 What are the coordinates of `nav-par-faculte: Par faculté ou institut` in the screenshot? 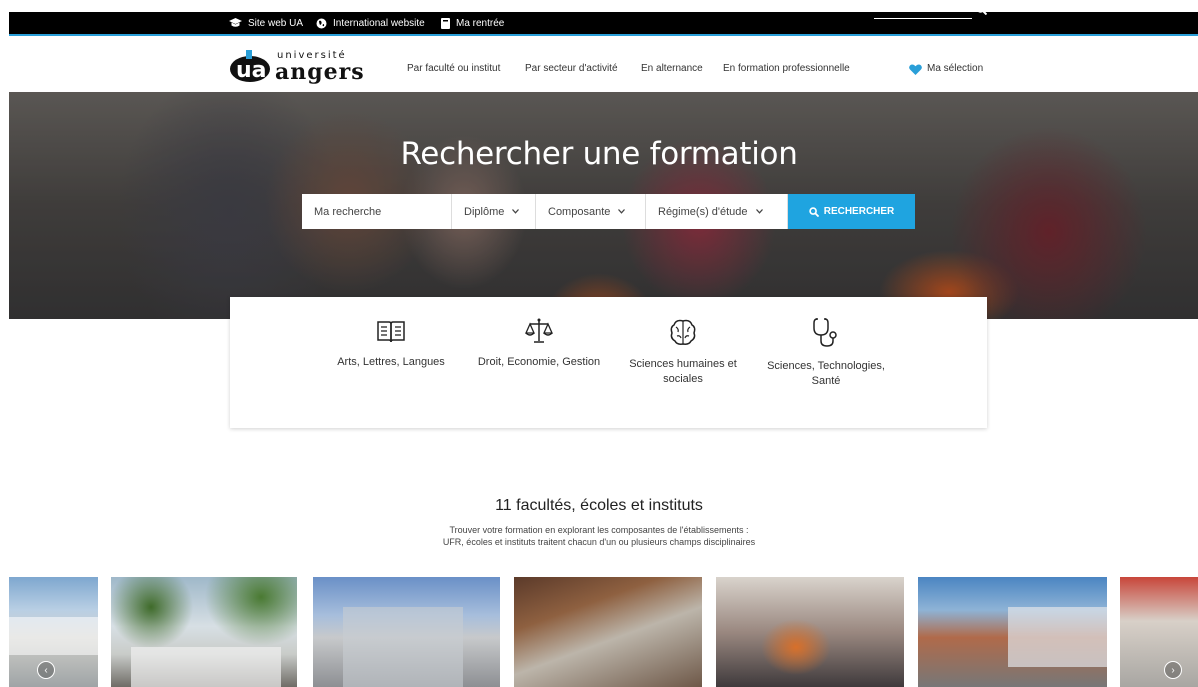 It's located at (453, 68).